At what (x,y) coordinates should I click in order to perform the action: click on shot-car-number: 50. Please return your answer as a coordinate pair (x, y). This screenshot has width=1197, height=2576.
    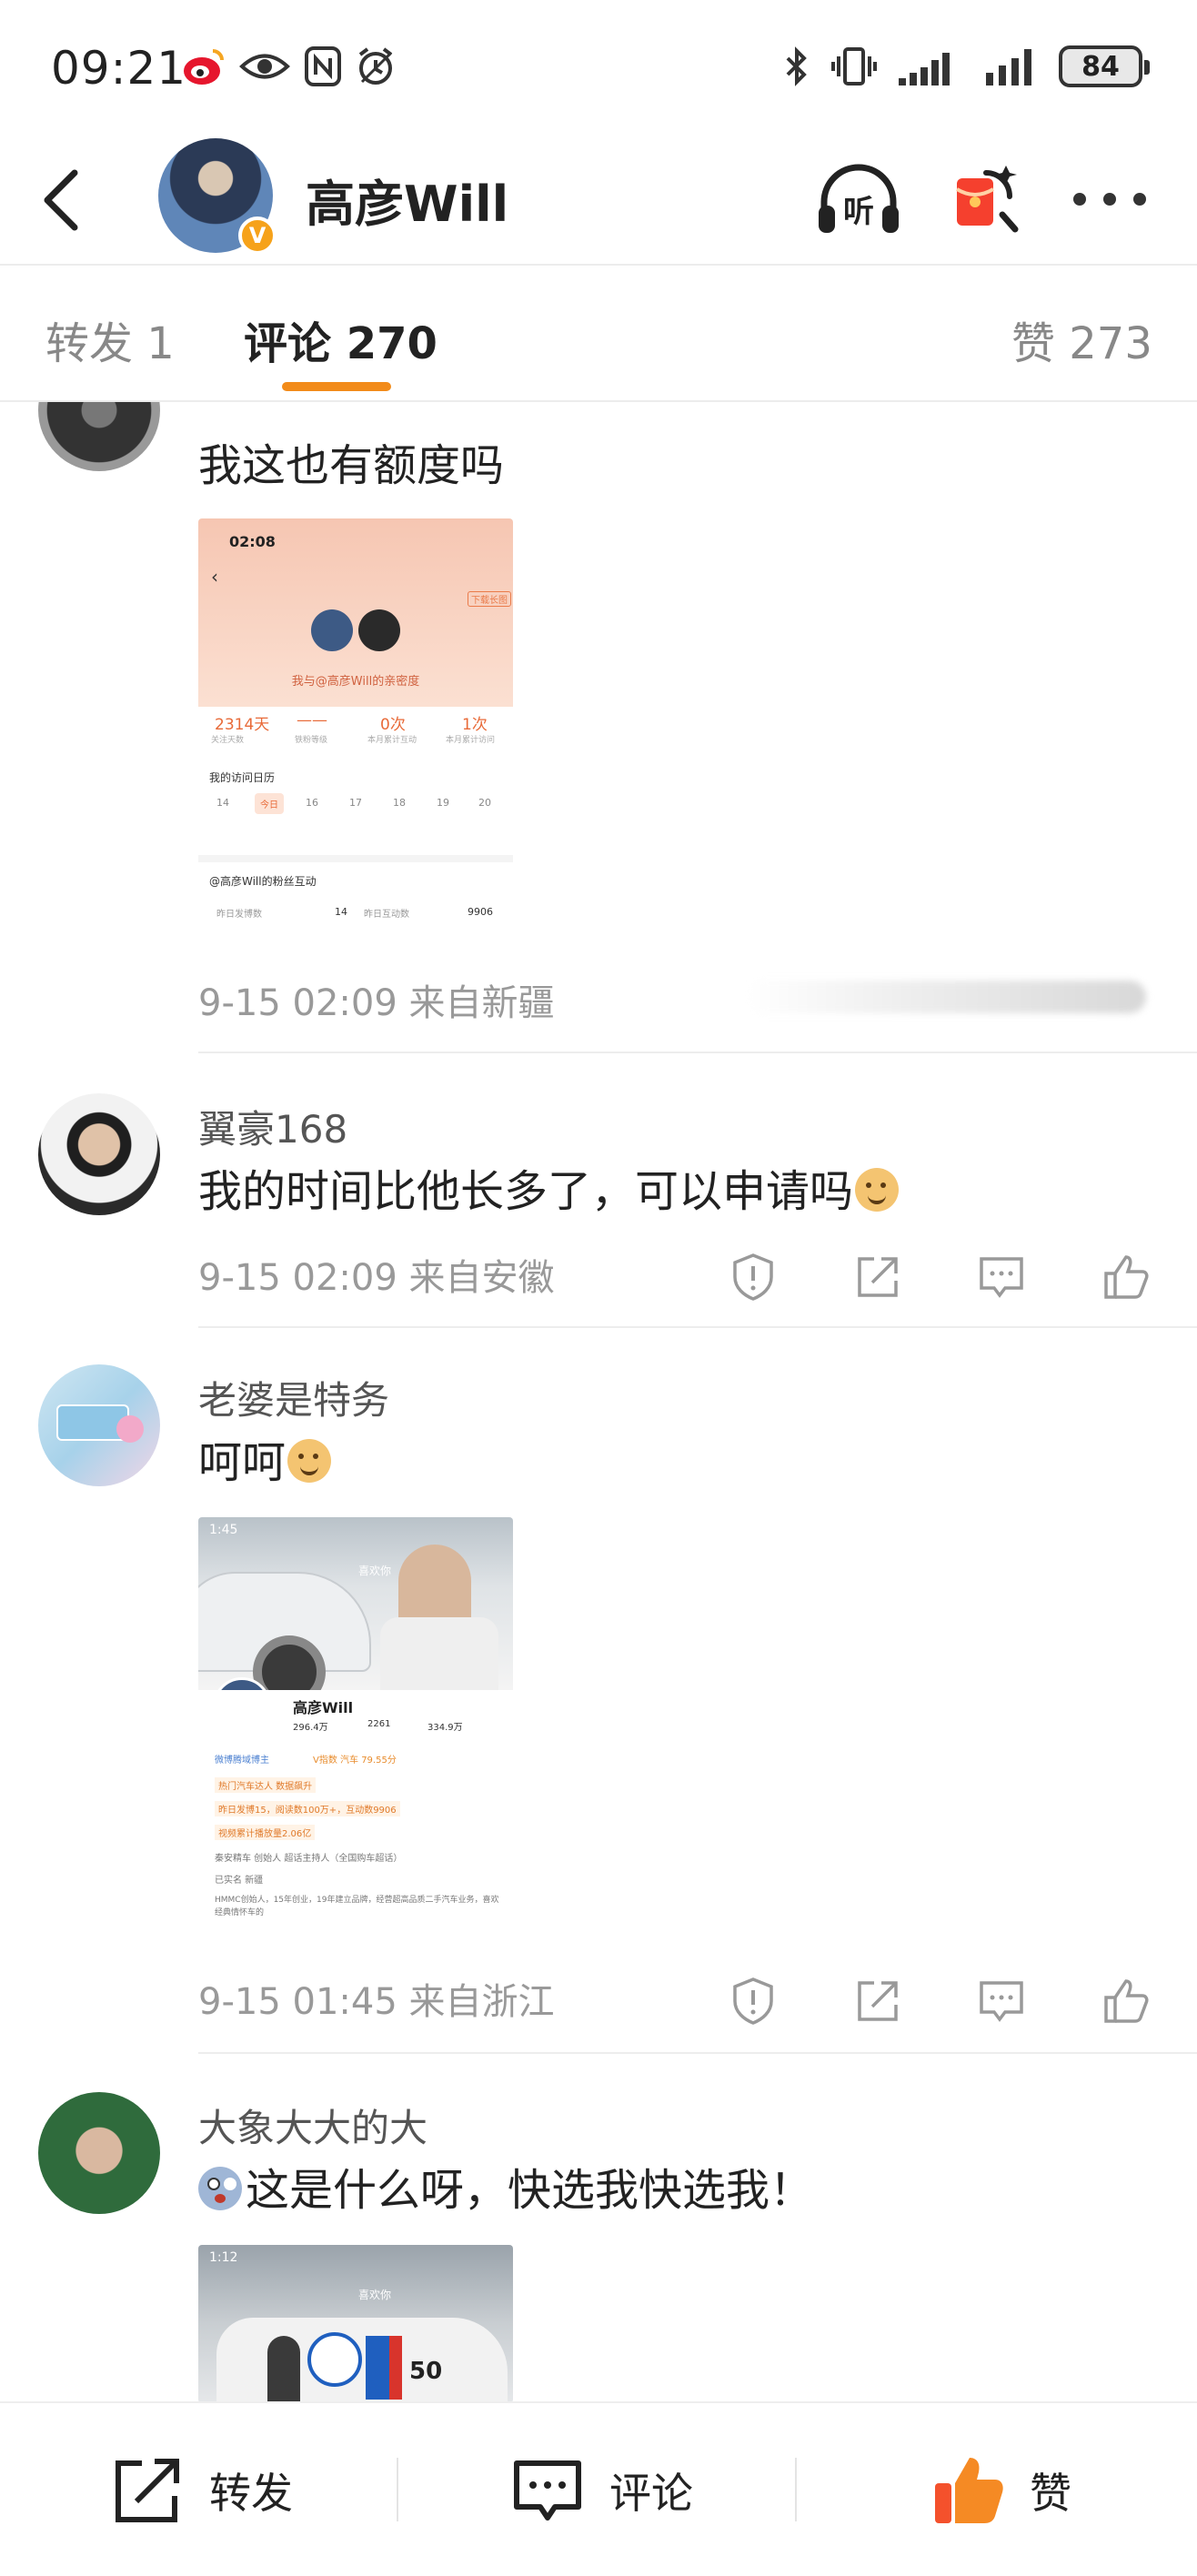
    Looking at the image, I should click on (426, 2371).